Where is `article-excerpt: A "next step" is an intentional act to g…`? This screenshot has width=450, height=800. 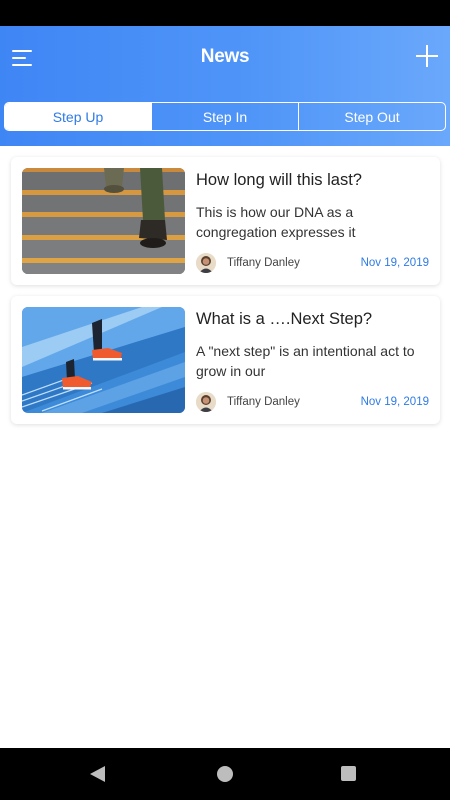 article-excerpt: A "next step" is an intentional act to g… is located at coordinates (305, 361).